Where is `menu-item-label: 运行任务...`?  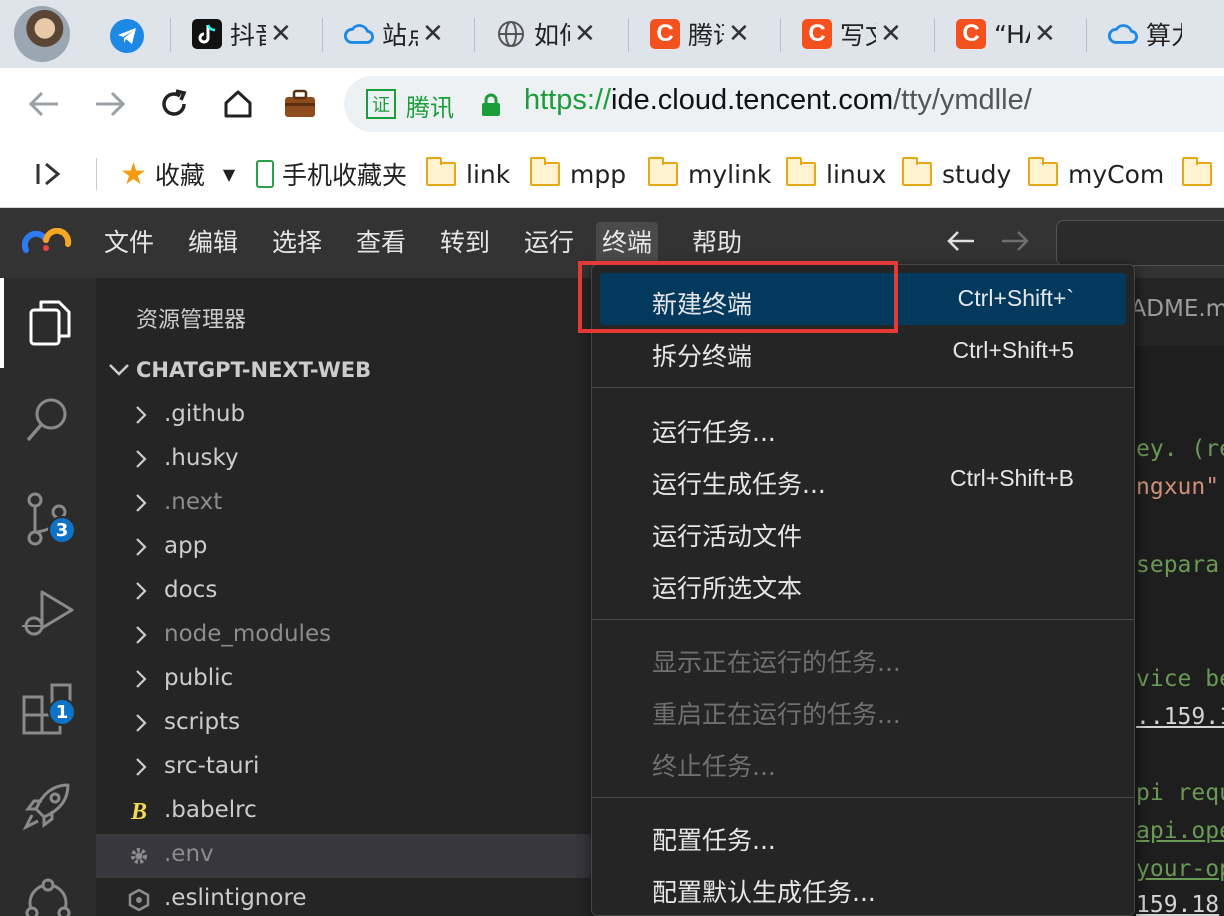
menu-item-label: 运行任务... is located at coordinates (714, 432).